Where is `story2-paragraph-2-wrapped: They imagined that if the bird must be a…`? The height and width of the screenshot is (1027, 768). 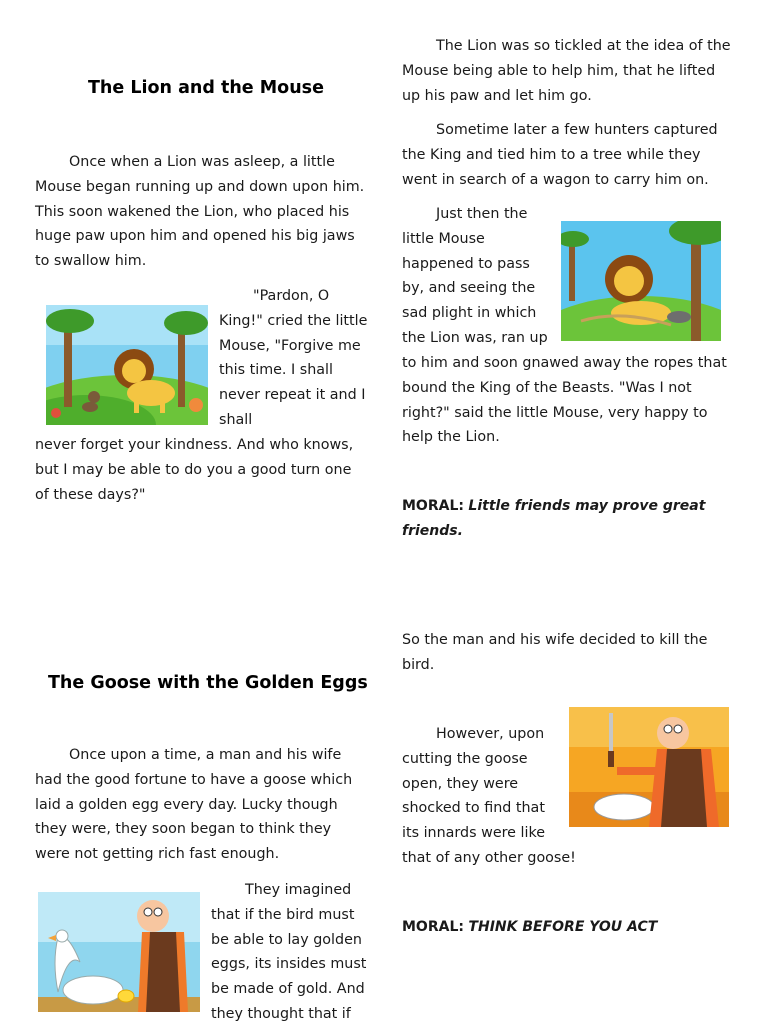 story2-paragraph-2-wrapped: They imagined that if the bird must be a… is located at coordinates (289, 952).